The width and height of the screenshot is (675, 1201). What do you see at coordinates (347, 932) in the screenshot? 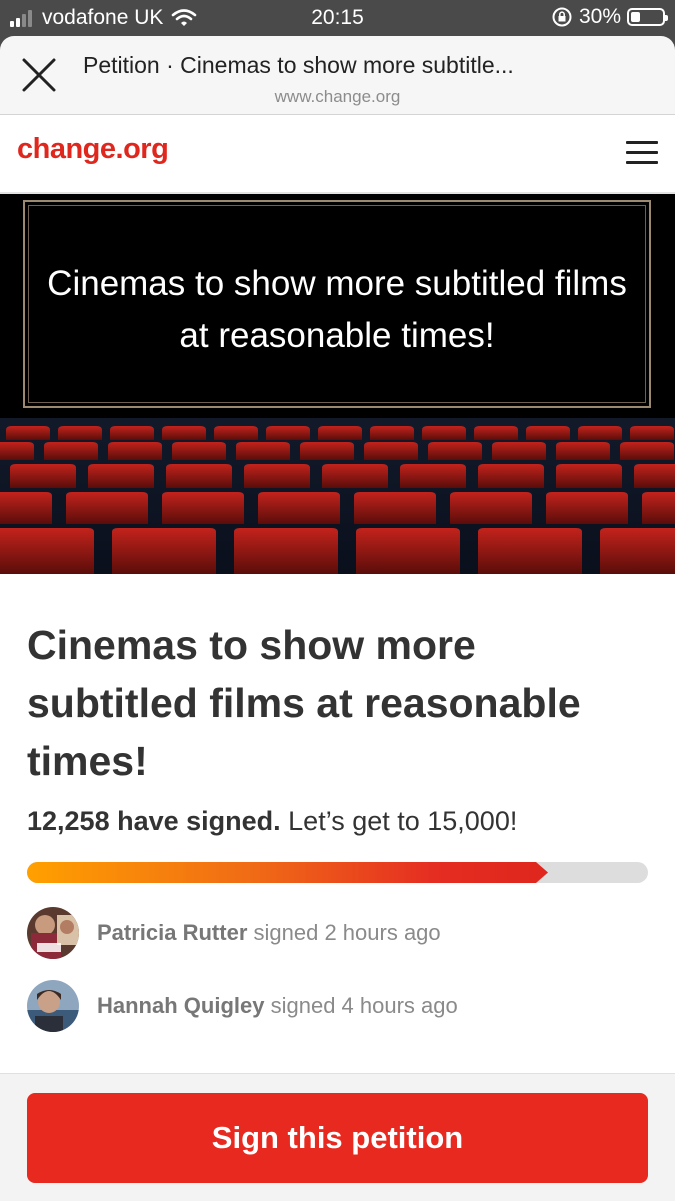
I see `signer-action: signed 2 hours ago` at bounding box center [347, 932].